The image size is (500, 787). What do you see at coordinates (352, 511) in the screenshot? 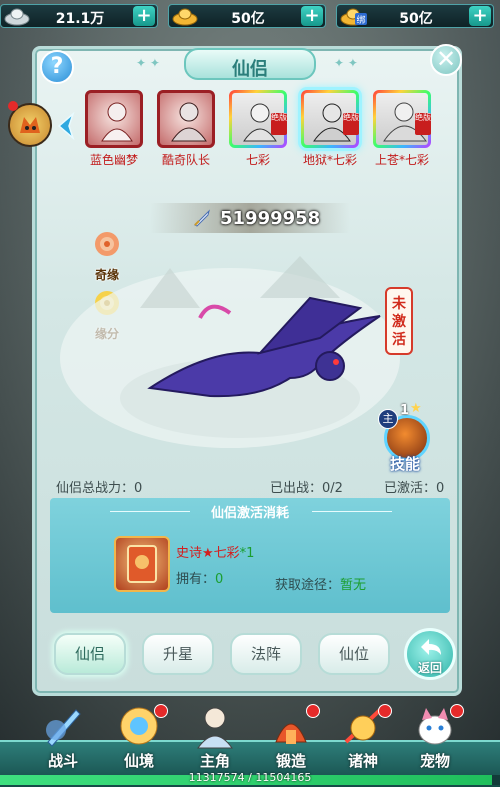
I see `divider` at bounding box center [352, 511].